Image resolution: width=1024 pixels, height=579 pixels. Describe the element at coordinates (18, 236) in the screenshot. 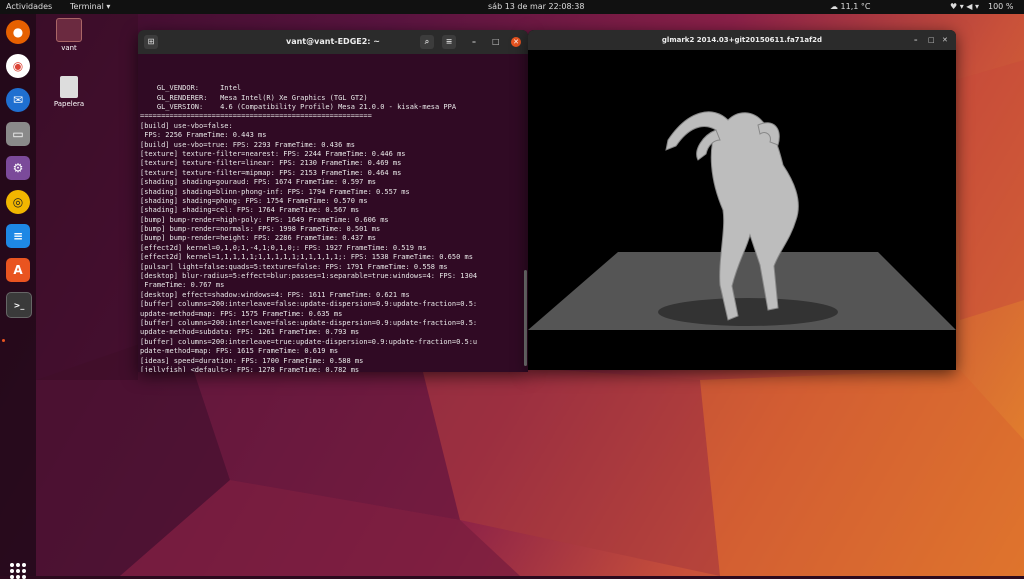

I see `writer-icon: ≡` at that location.